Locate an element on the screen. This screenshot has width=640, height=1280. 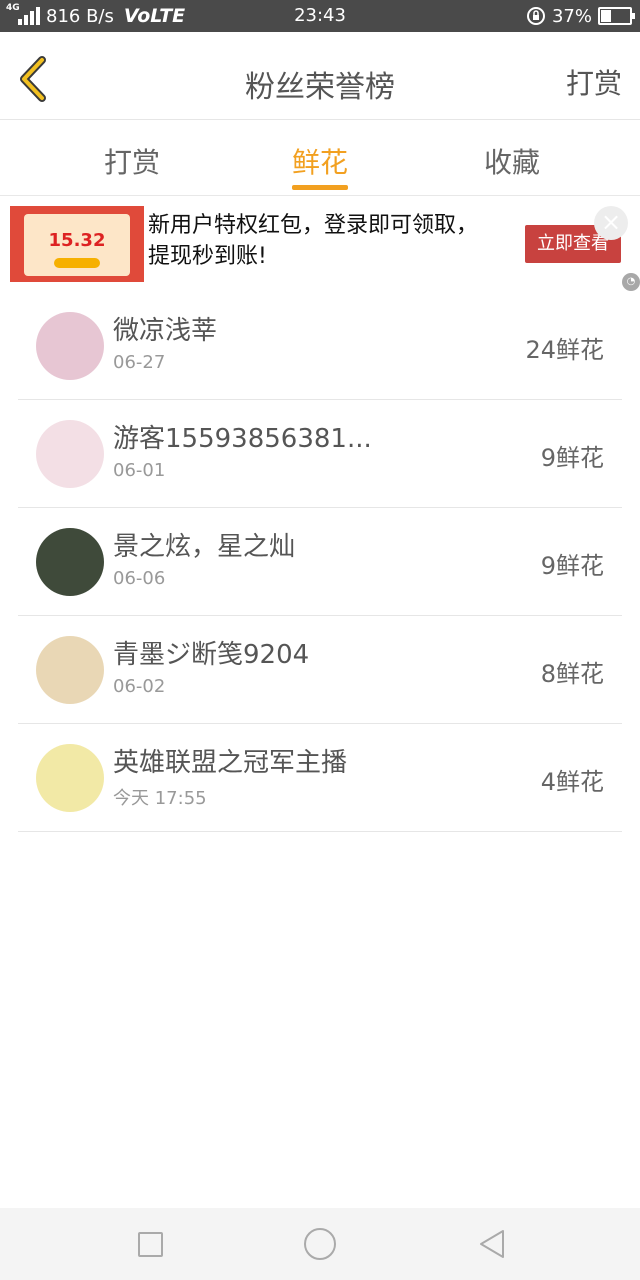
user-date: 06-01 is located at coordinates (139, 470).